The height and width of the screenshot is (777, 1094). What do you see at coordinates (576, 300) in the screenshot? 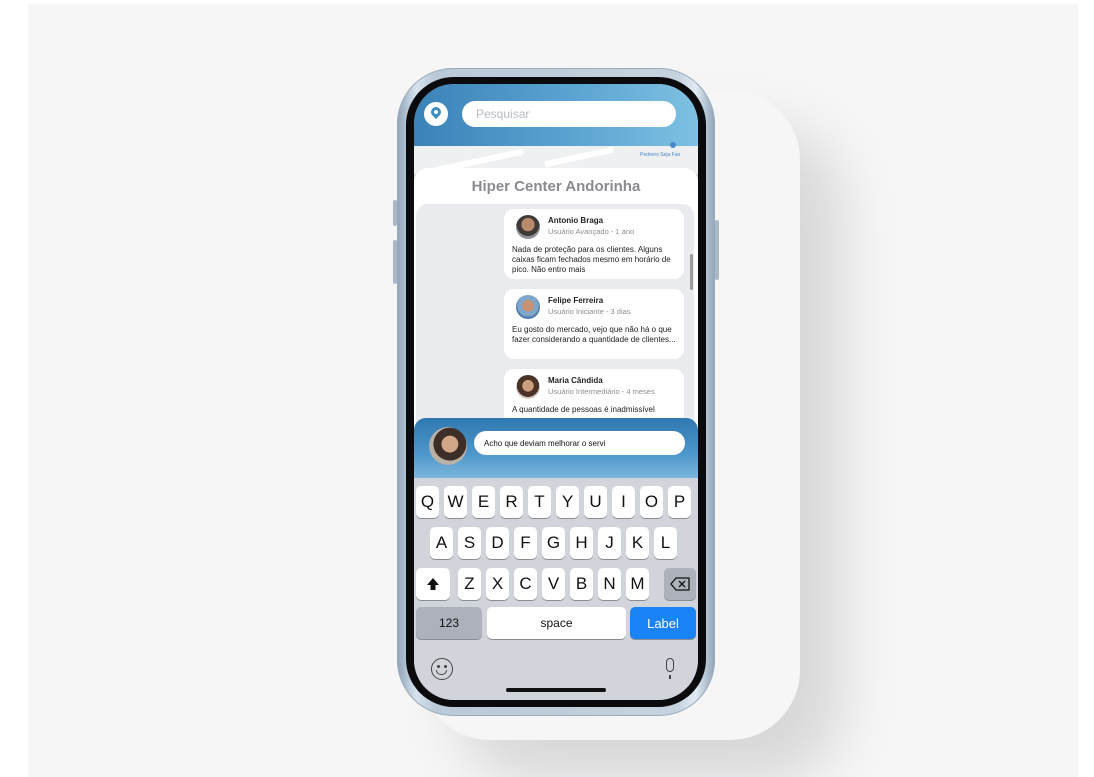
I see `review-author: Felipe Ferreira` at bounding box center [576, 300].